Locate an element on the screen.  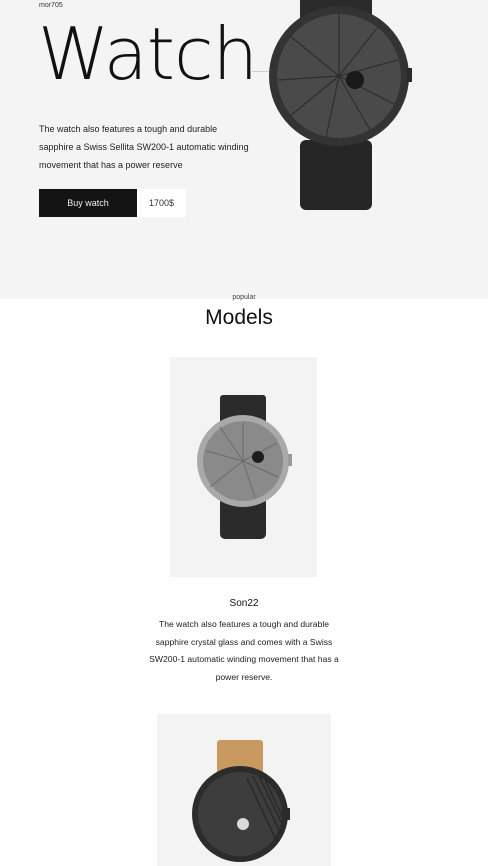
model-tag: mor705 is located at coordinates (51, 5).